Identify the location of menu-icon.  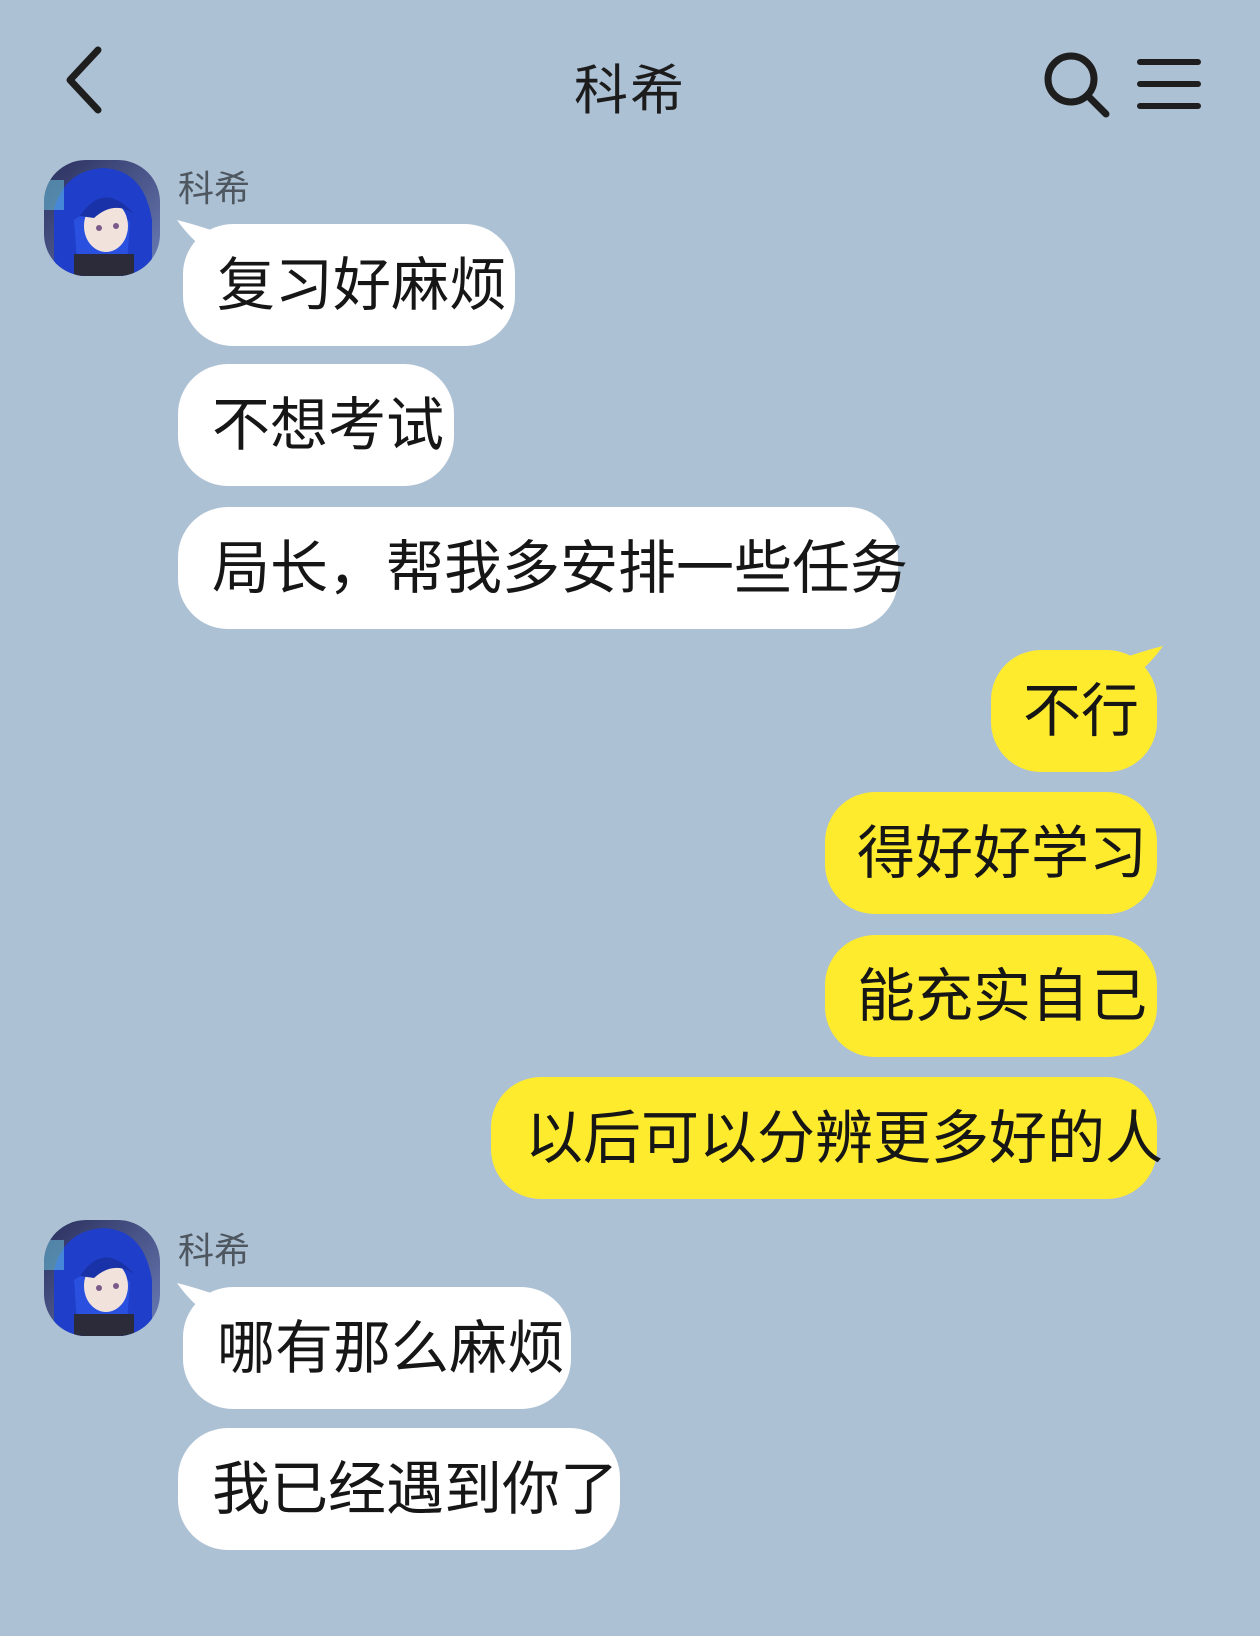
(1169, 84).